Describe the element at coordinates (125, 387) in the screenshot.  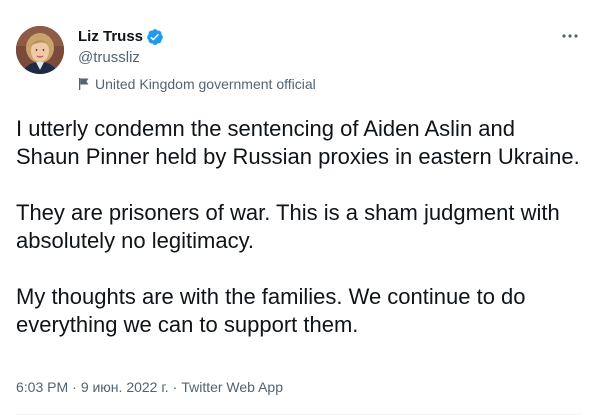
I see `tweet-date: 9 июн. 2022 г.` at that location.